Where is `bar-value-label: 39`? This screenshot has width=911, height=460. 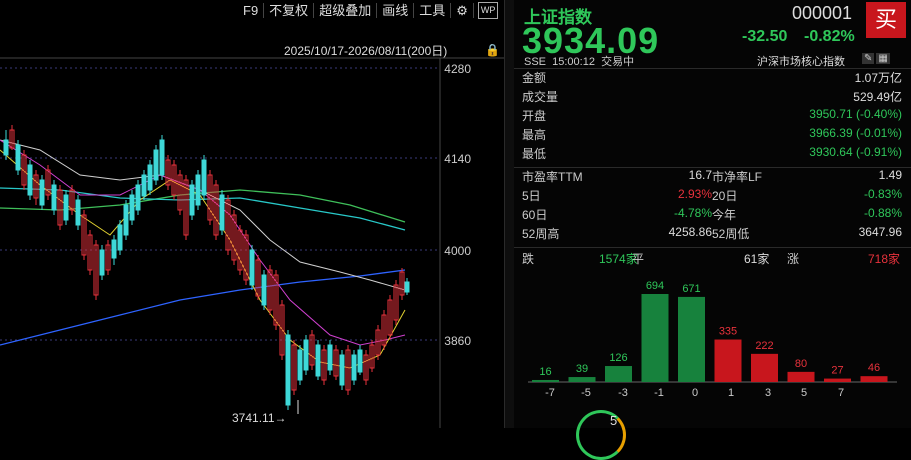 bar-value-label: 39 is located at coordinates (582, 369).